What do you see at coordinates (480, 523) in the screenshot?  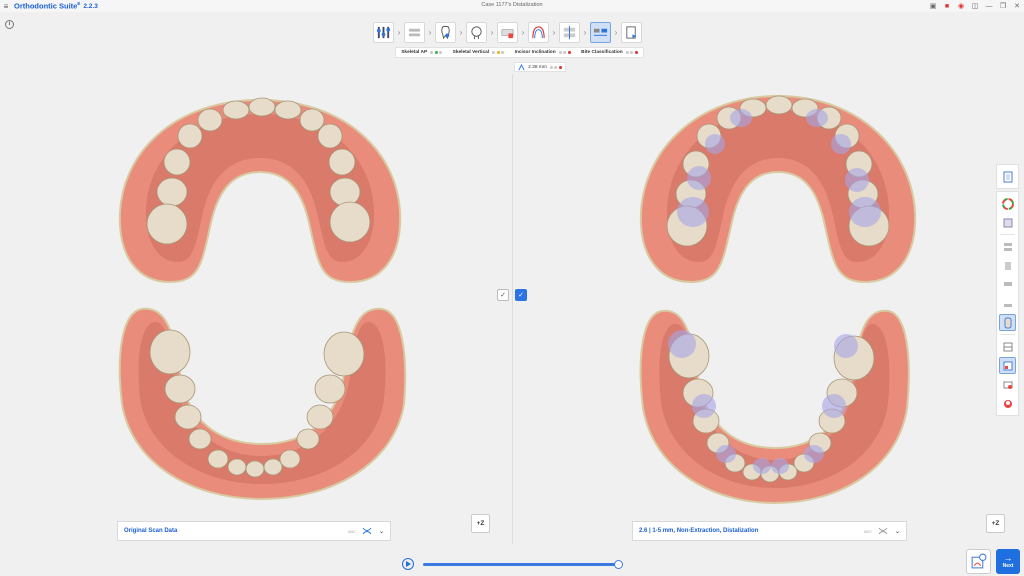 I see `z-axis-left-button: +Z` at bounding box center [480, 523].